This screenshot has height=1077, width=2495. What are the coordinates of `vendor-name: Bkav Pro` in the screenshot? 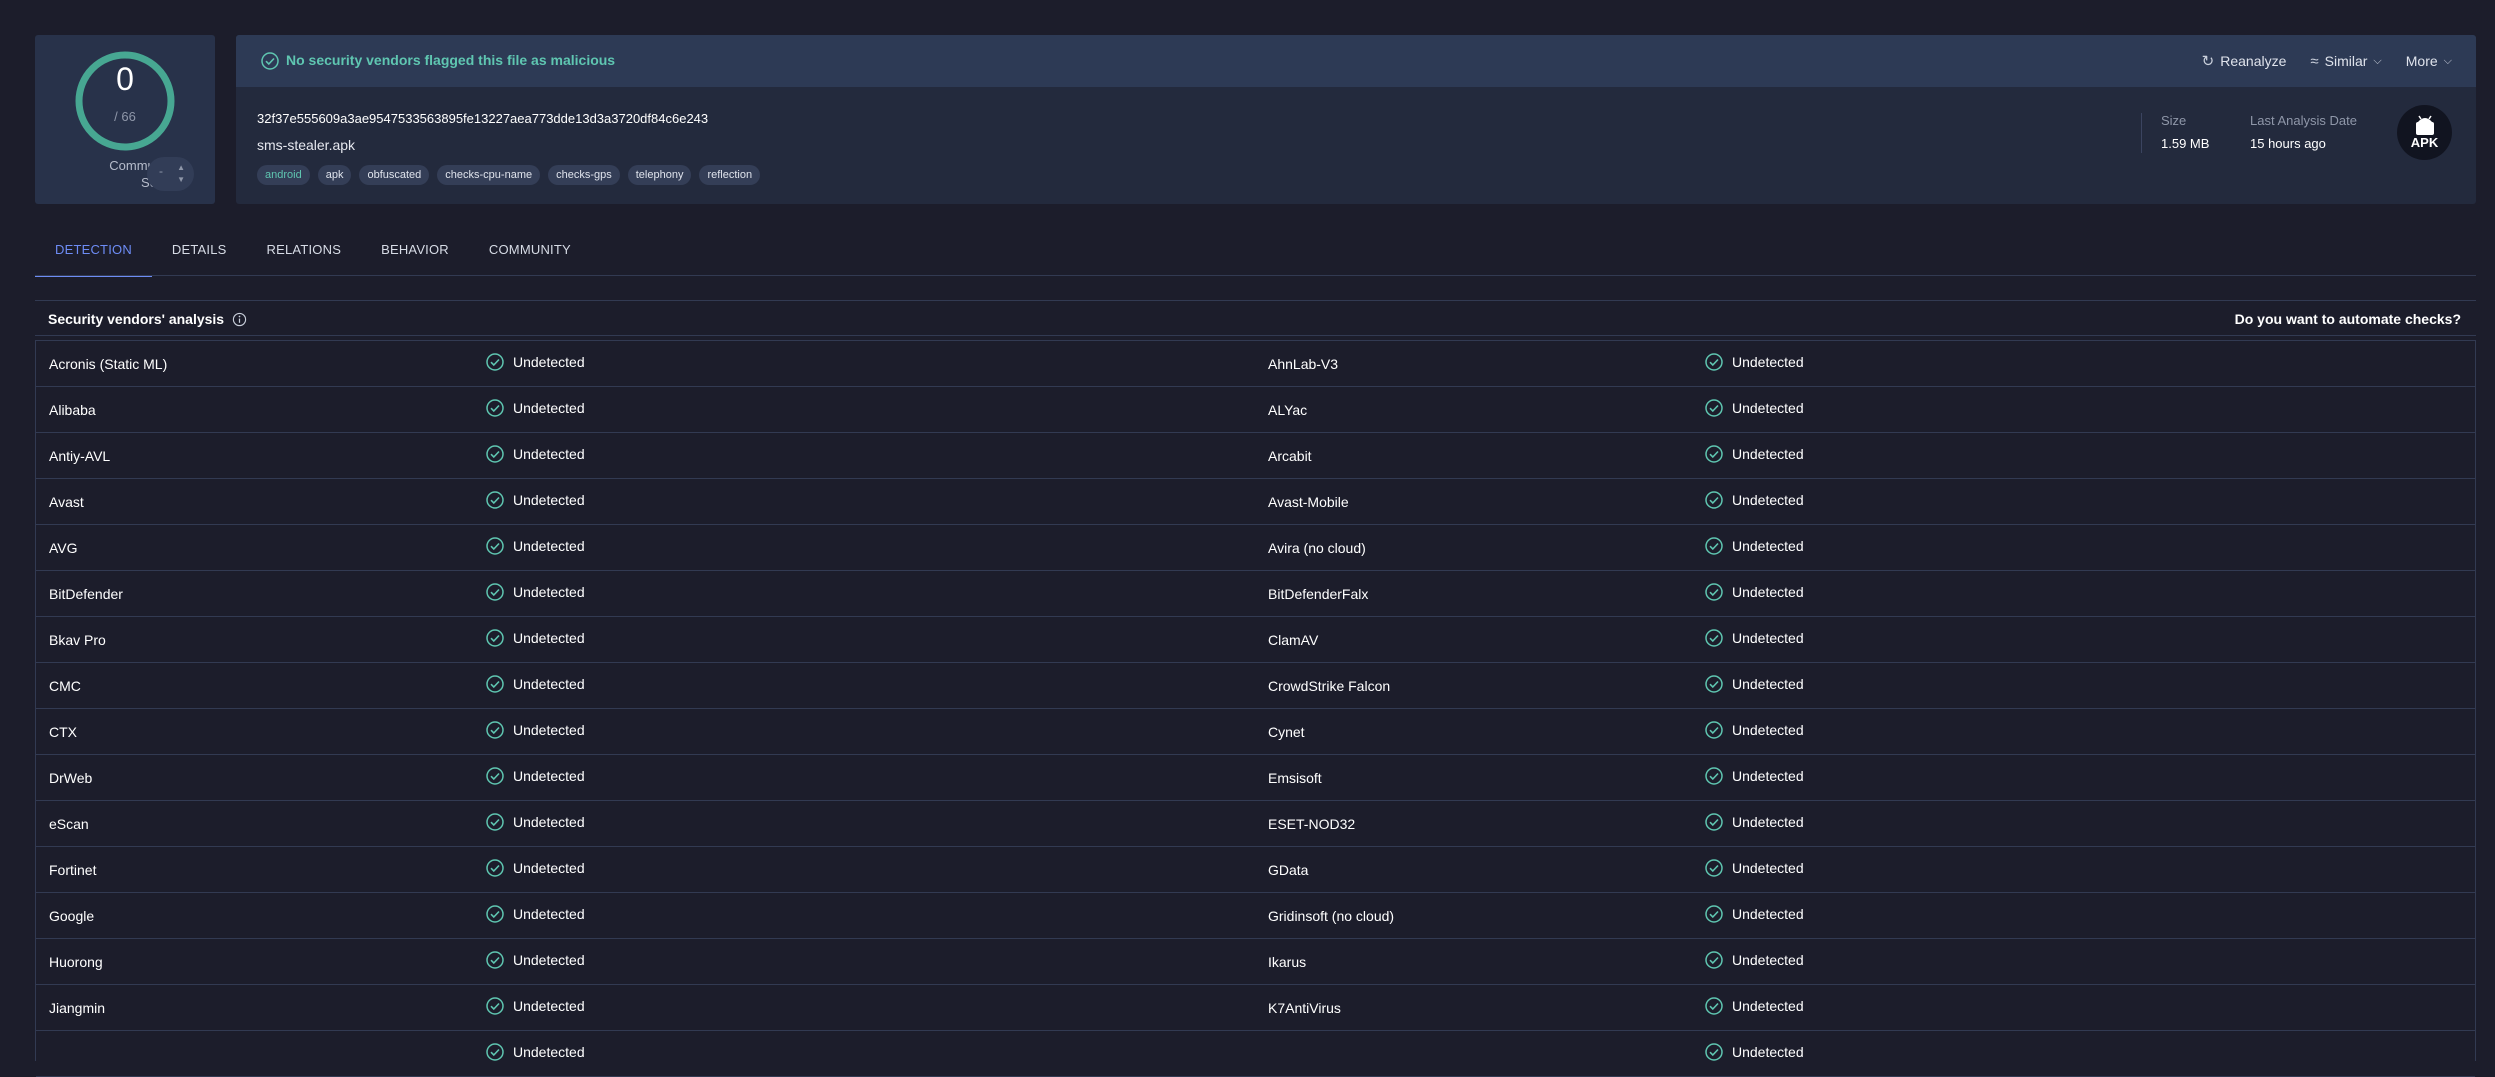 It's located at (77, 640).